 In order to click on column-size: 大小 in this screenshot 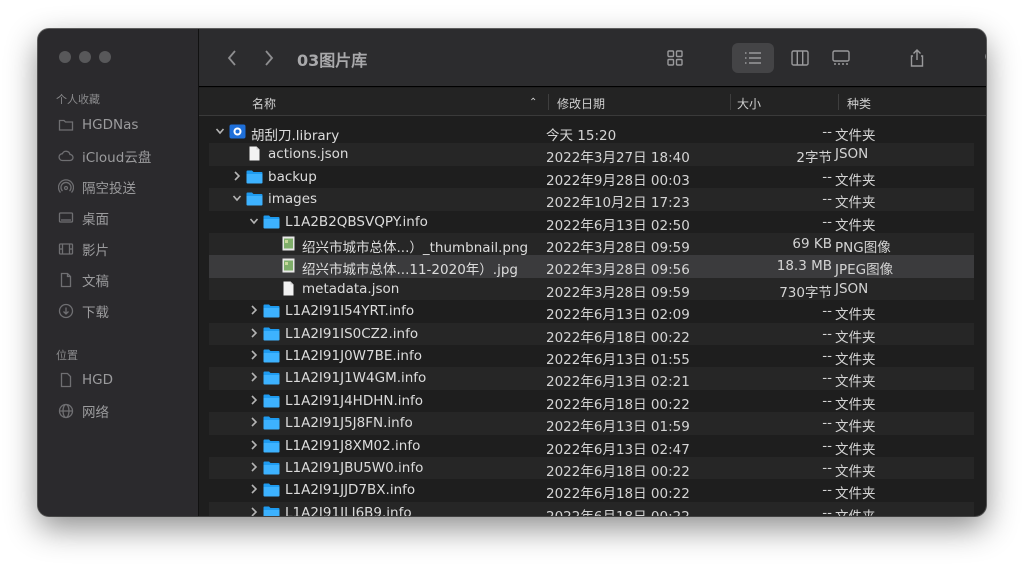, I will do `click(749, 103)`.